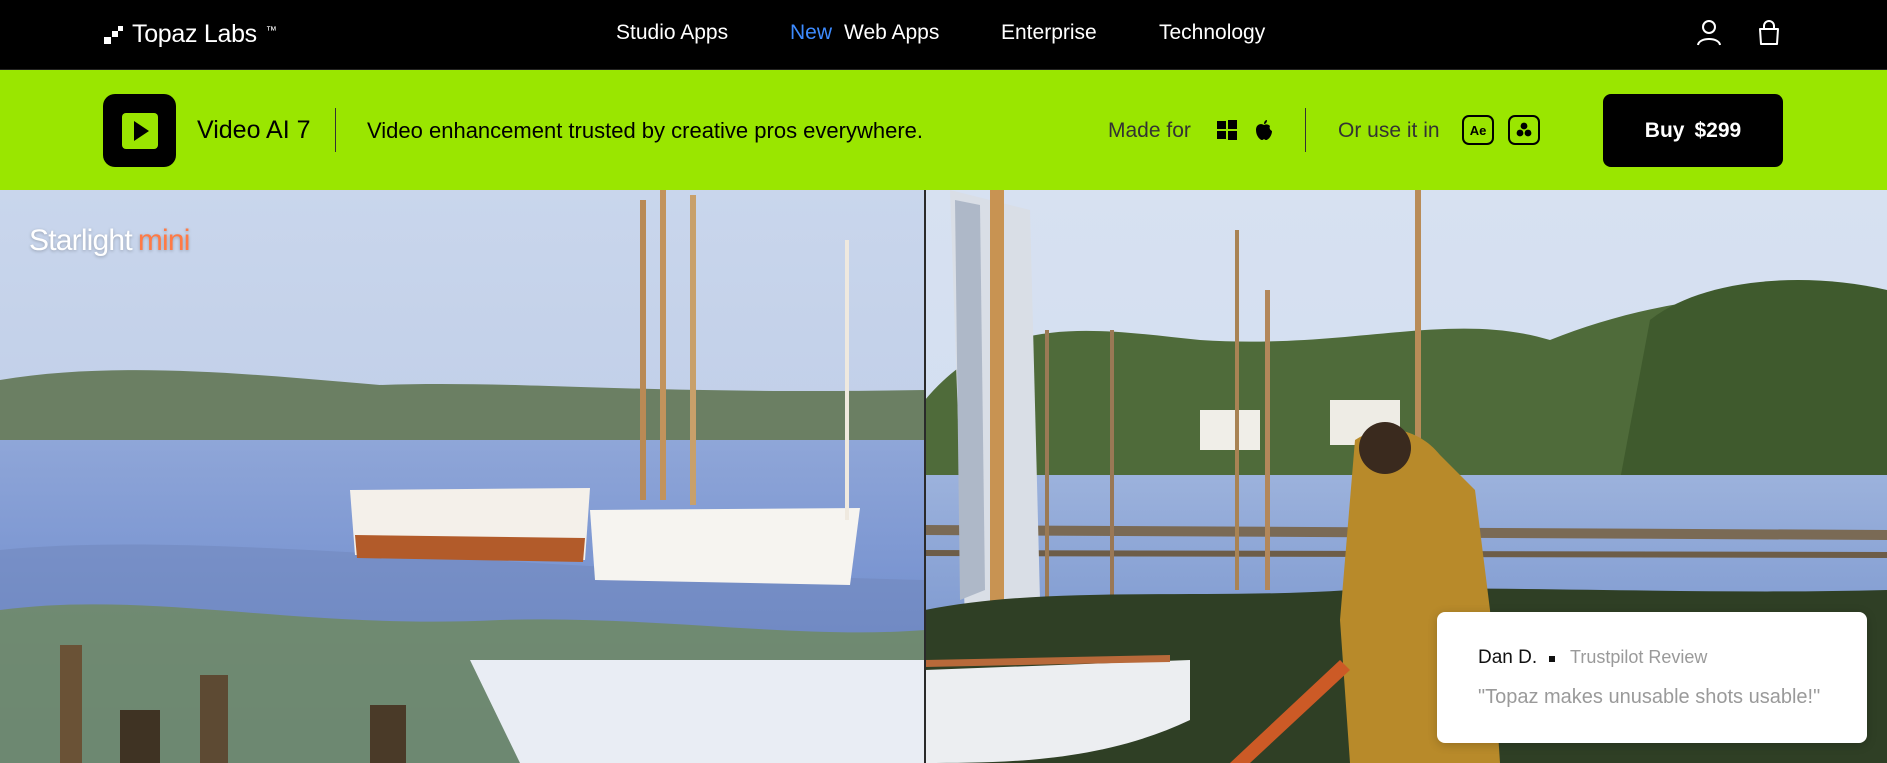 The height and width of the screenshot is (763, 1887). Describe the element at coordinates (1149, 130) in the screenshot. I see `made-for-label: Made for` at that location.